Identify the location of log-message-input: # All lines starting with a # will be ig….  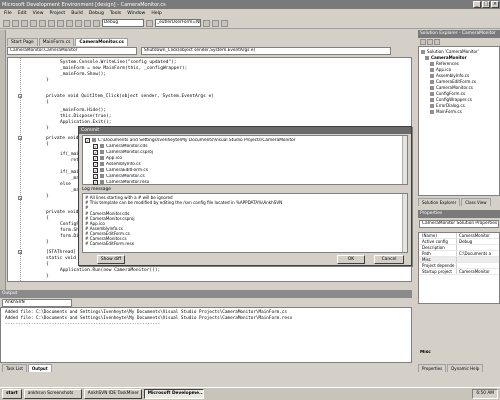
(245, 223).